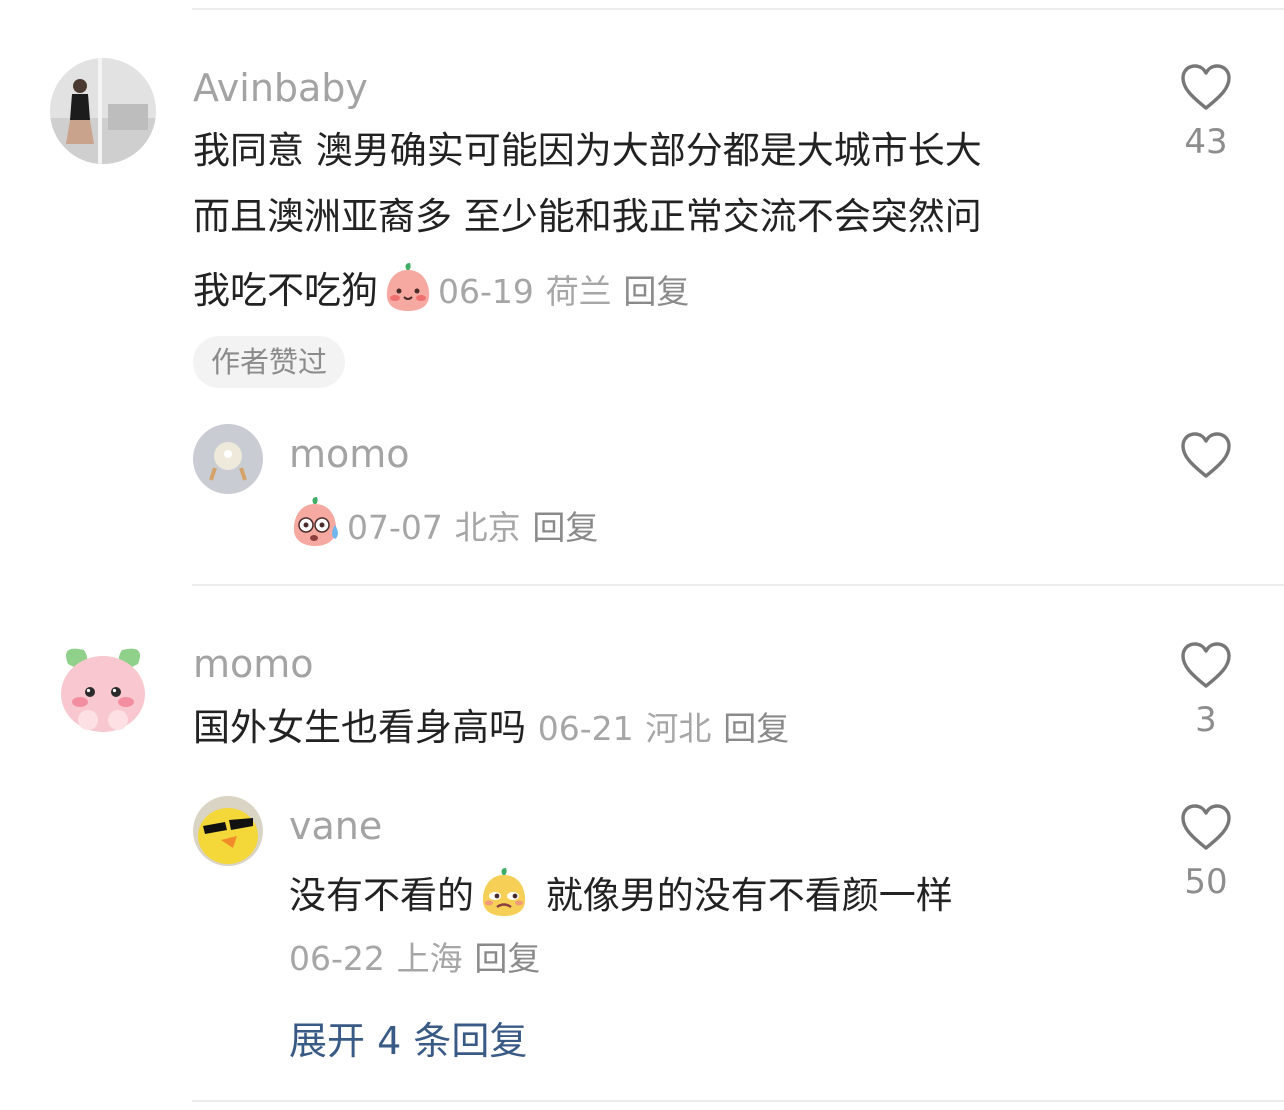 The height and width of the screenshot is (1110, 1284). Describe the element at coordinates (738, 585) in the screenshot. I see `comment-divider` at that location.